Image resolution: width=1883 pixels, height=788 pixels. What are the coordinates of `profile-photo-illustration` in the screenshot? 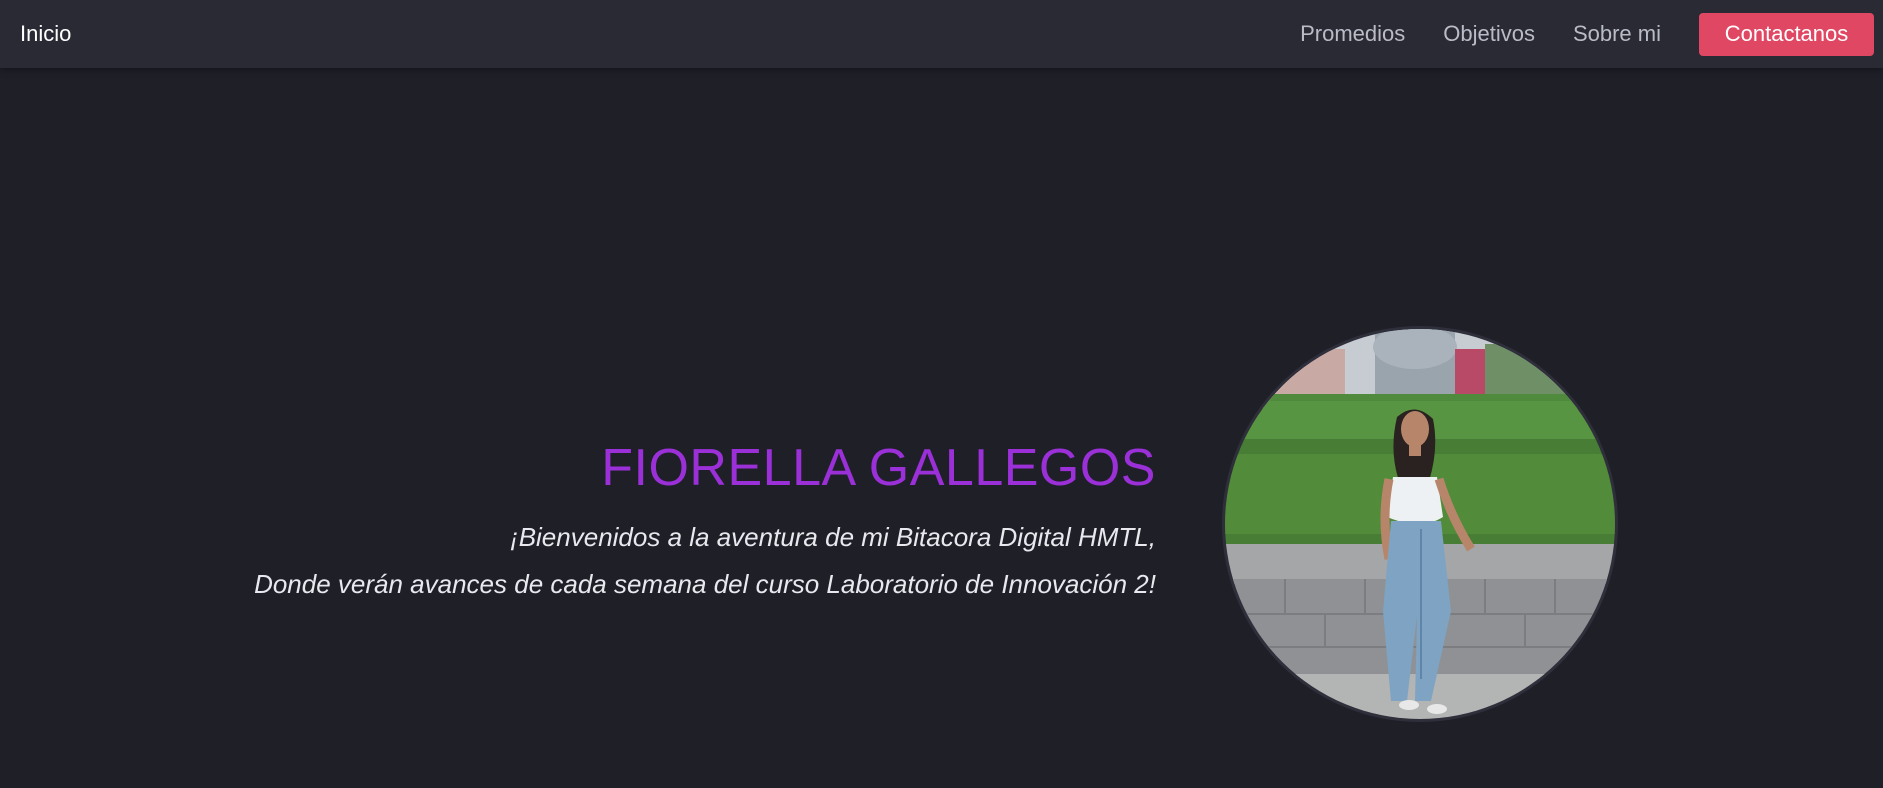 It's located at (1420, 524).